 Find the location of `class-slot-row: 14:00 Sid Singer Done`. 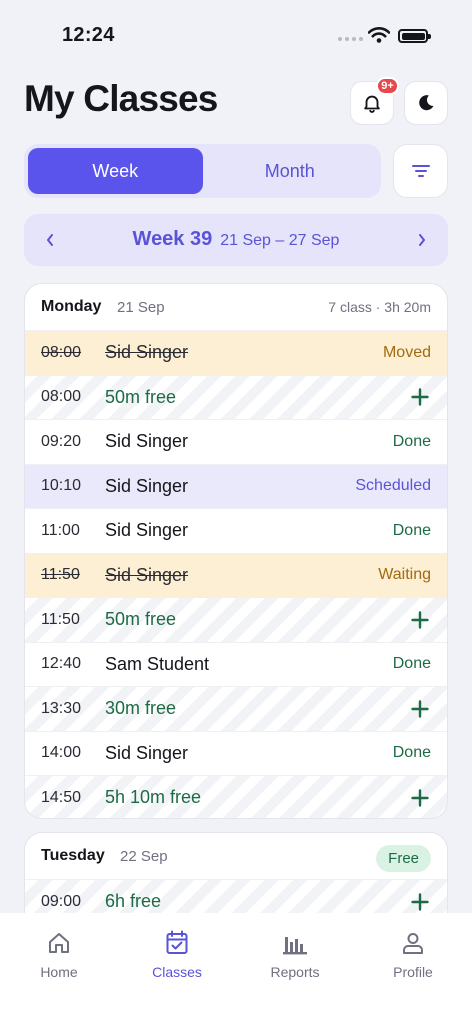

class-slot-row: 14:00 Sid Singer Done is located at coordinates (236, 753).